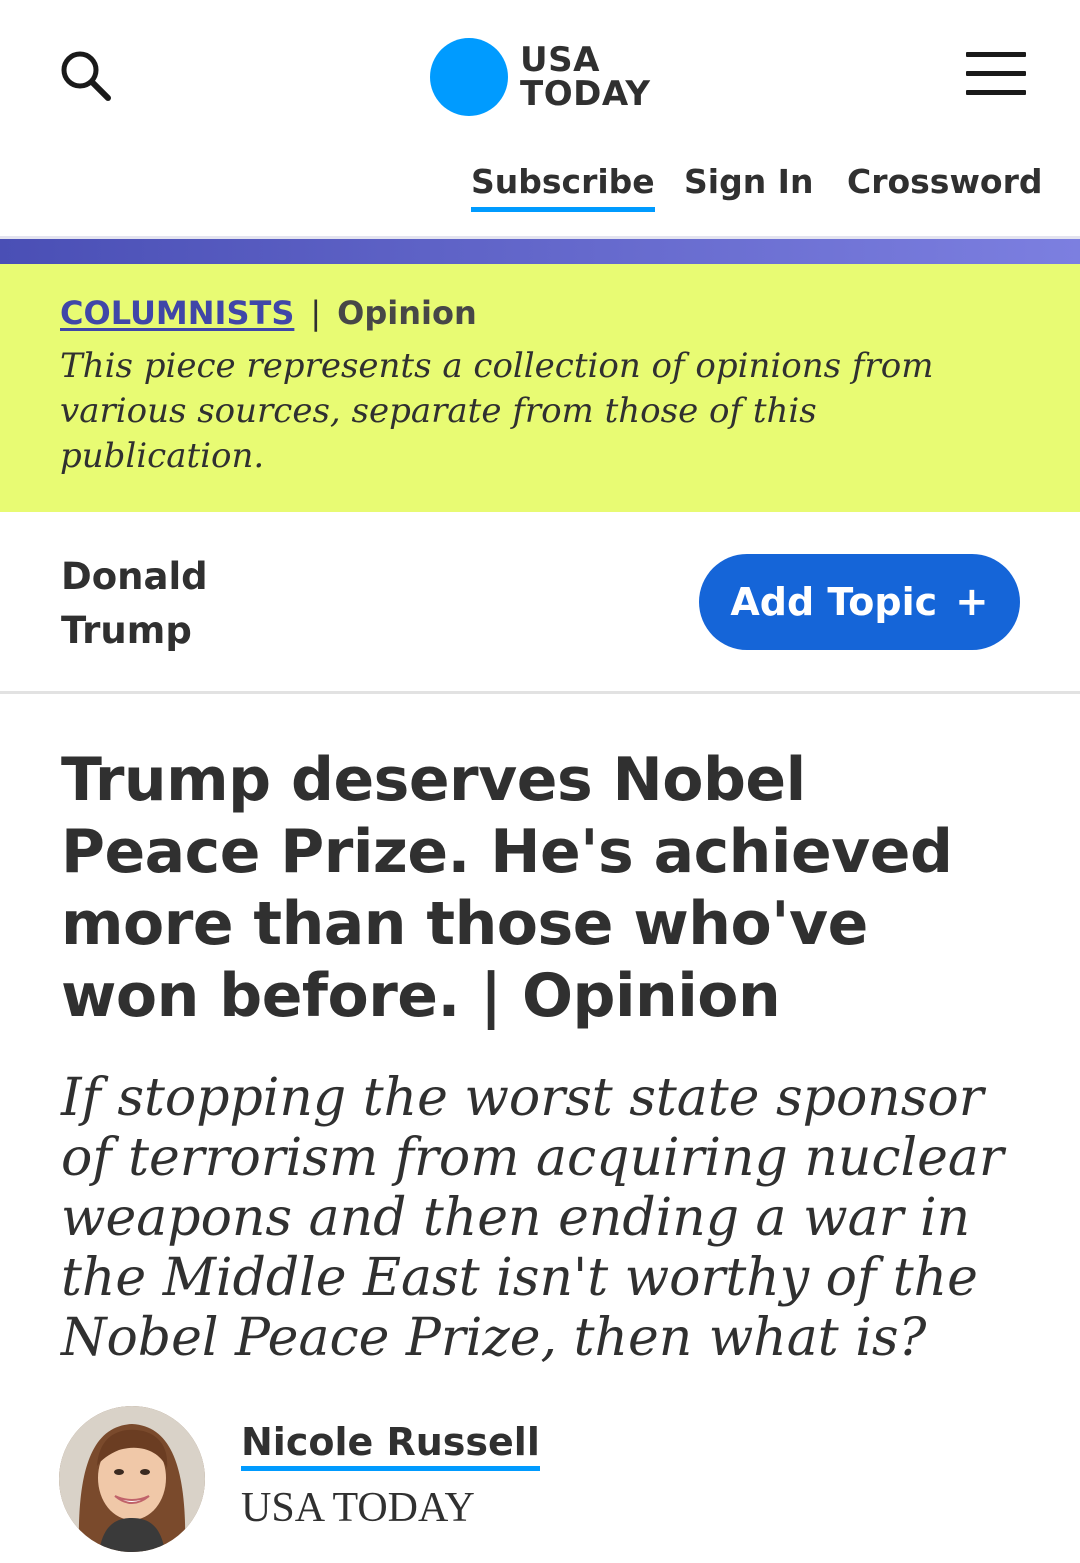 This screenshot has width=1080, height=1563. I want to click on author-organization: USA TODAY, so click(358, 1508).